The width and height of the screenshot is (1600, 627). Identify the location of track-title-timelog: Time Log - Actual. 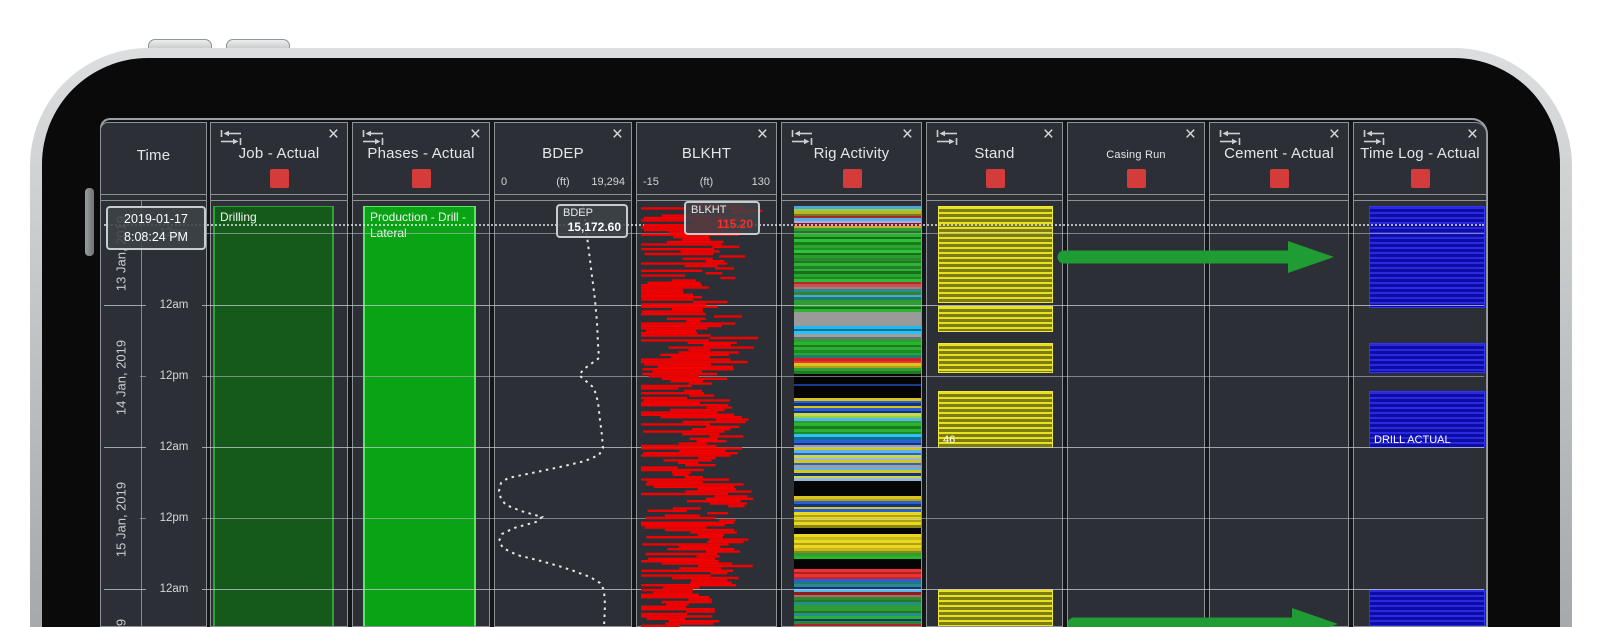
(1420, 153).